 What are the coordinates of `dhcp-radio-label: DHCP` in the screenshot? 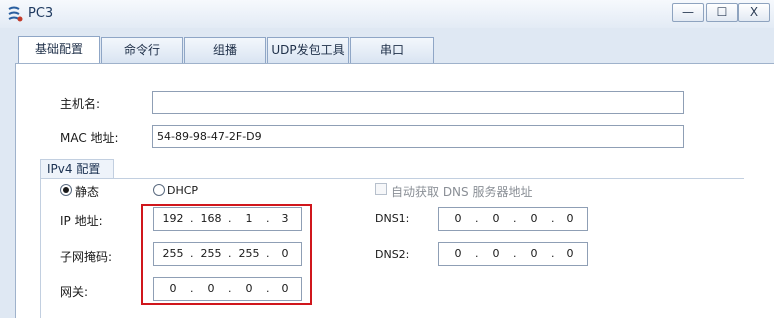 It's located at (183, 190).